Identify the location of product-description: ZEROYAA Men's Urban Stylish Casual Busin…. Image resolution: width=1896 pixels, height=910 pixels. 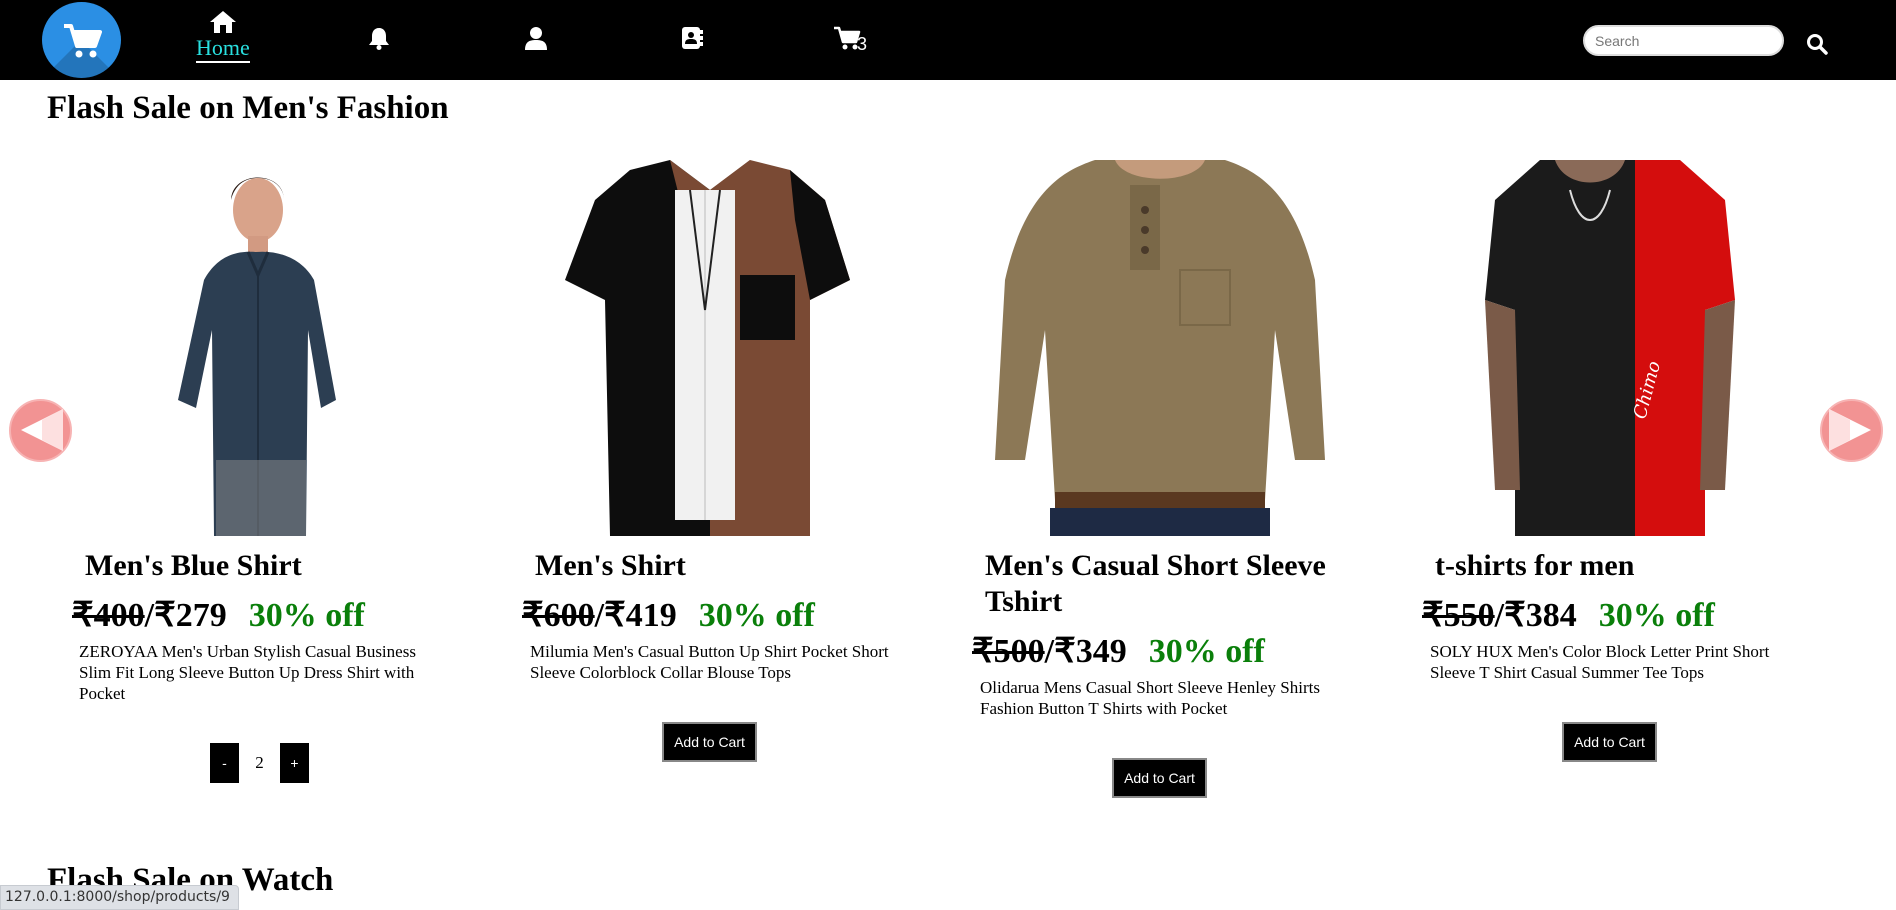
(247, 672).